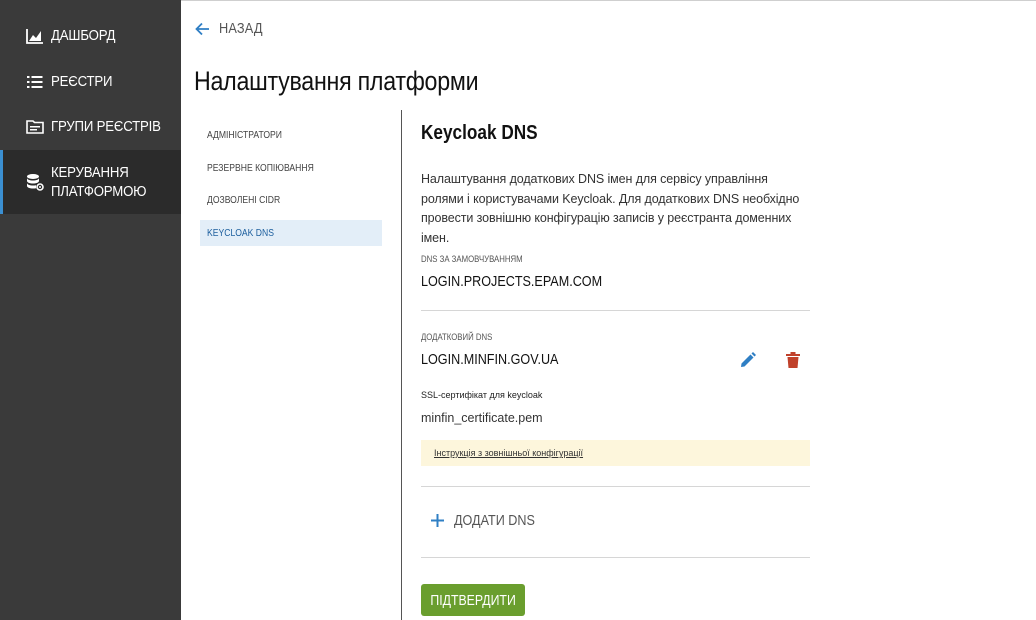  What do you see at coordinates (490, 359) in the screenshot?
I see `extra-dns-value: LOGIN.MINFIN.GOV.UA` at bounding box center [490, 359].